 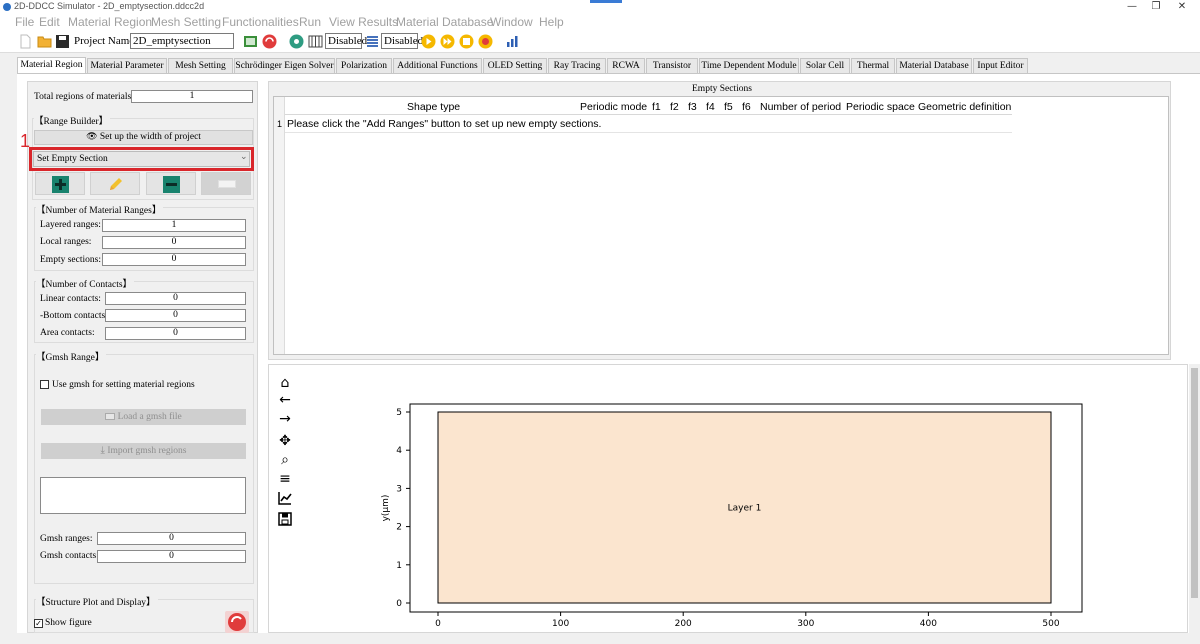 What do you see at coordinates (372, 41) in the screenshot?
I see `list-icon` at bounding box center [372, 41].